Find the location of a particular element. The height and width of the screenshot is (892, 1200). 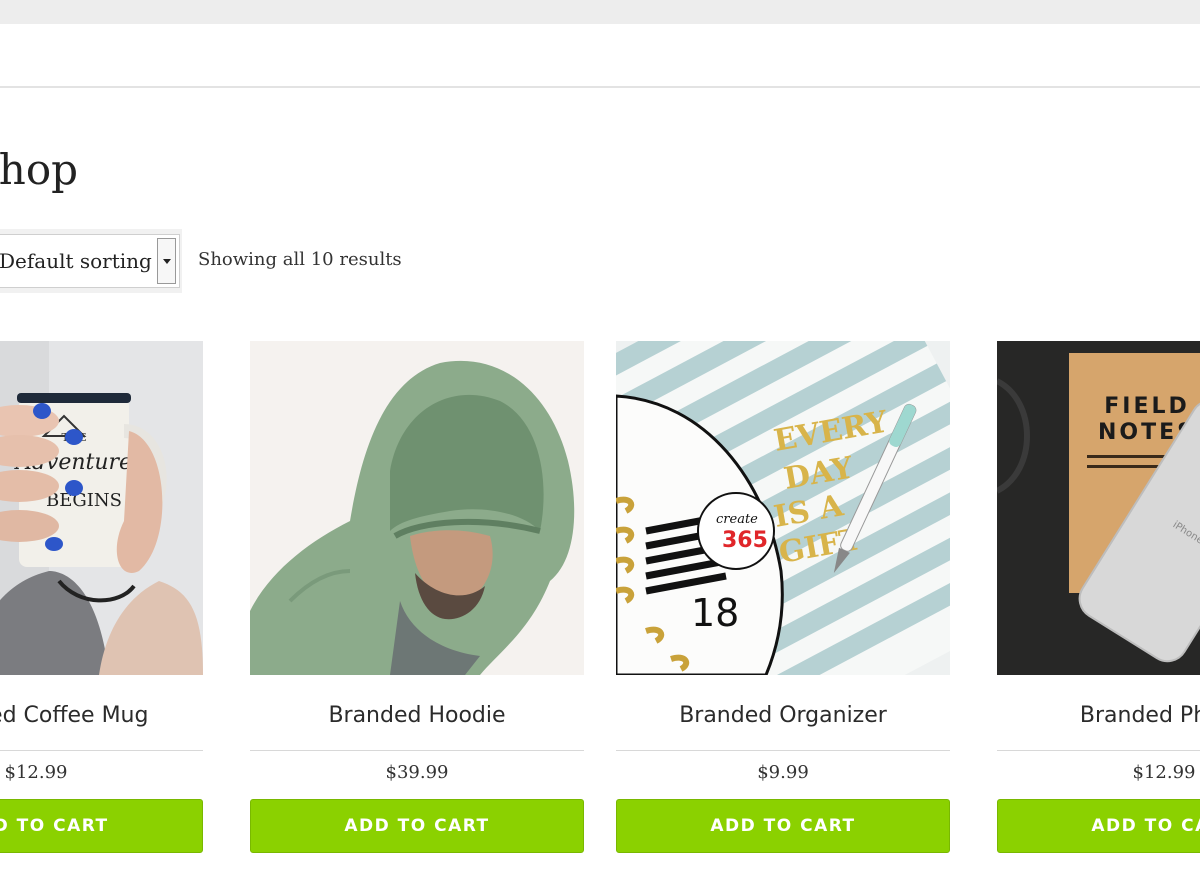

product-image-hoodie is located at coordinates (417, 508).